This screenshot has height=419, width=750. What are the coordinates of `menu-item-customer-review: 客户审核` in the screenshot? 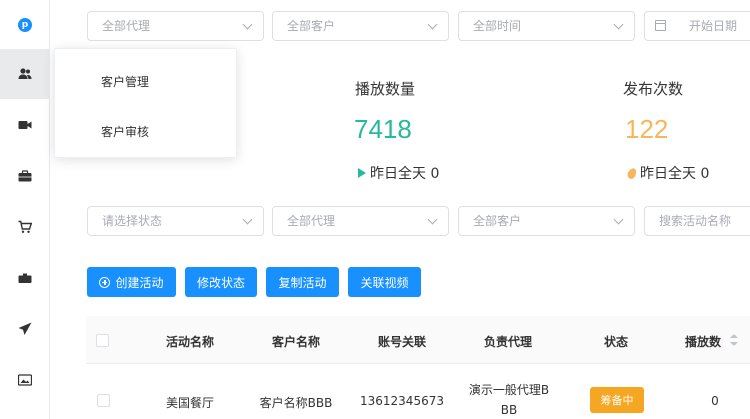 It's located at (125, 131).